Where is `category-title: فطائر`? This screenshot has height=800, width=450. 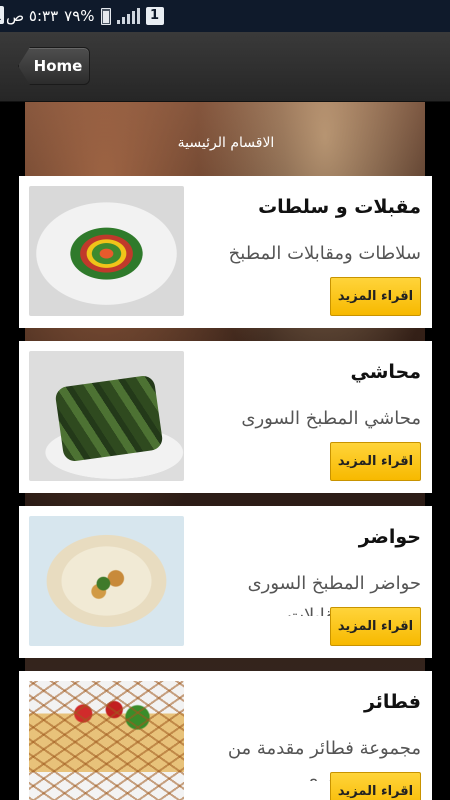 category-title: فطائر is located at coordinates (392, 702).